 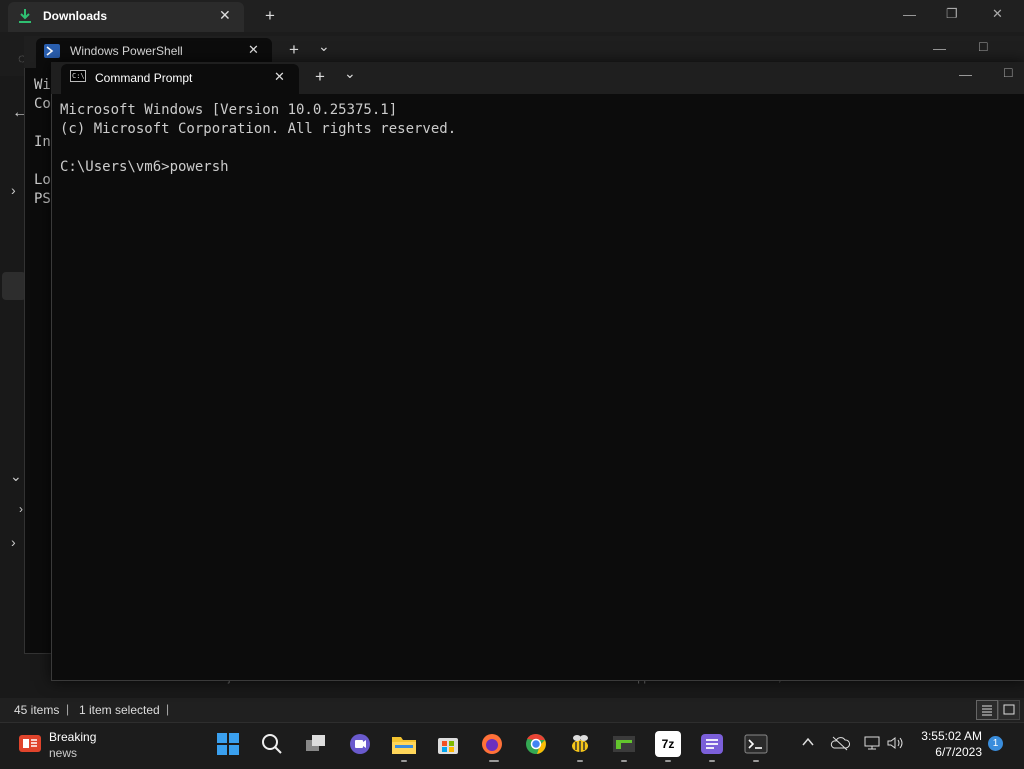 I want to click on news-widget-title: Breaking, so click(x=73, y=737).